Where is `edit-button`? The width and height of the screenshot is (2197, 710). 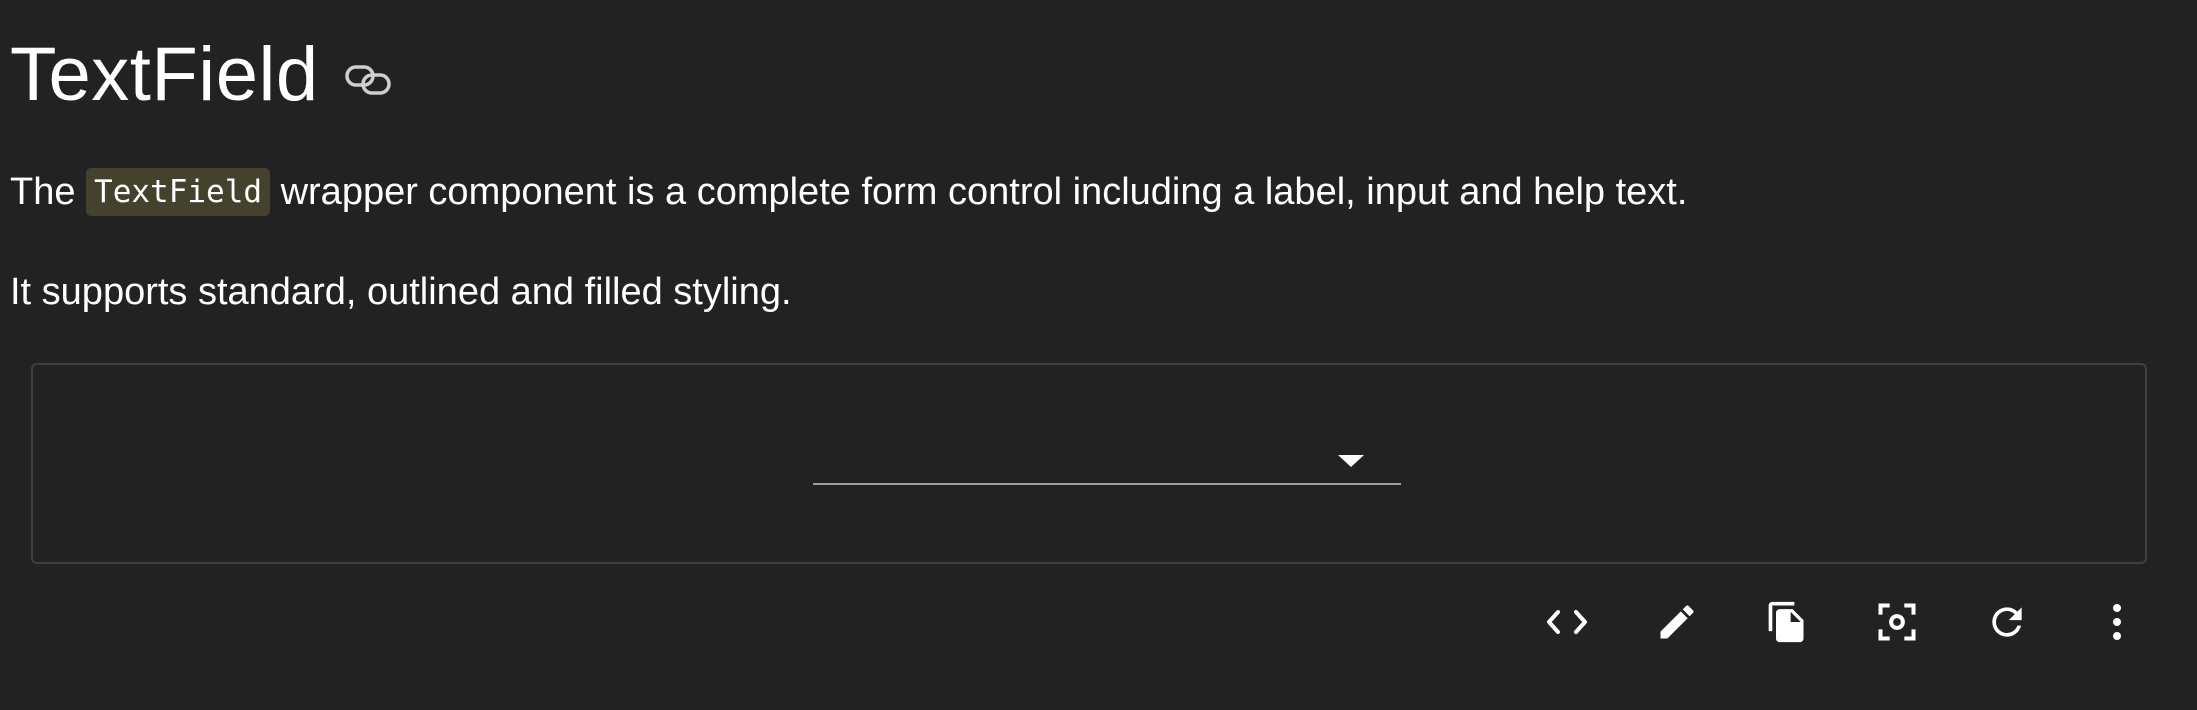 edit-button is located at coordinates (1677, 622).